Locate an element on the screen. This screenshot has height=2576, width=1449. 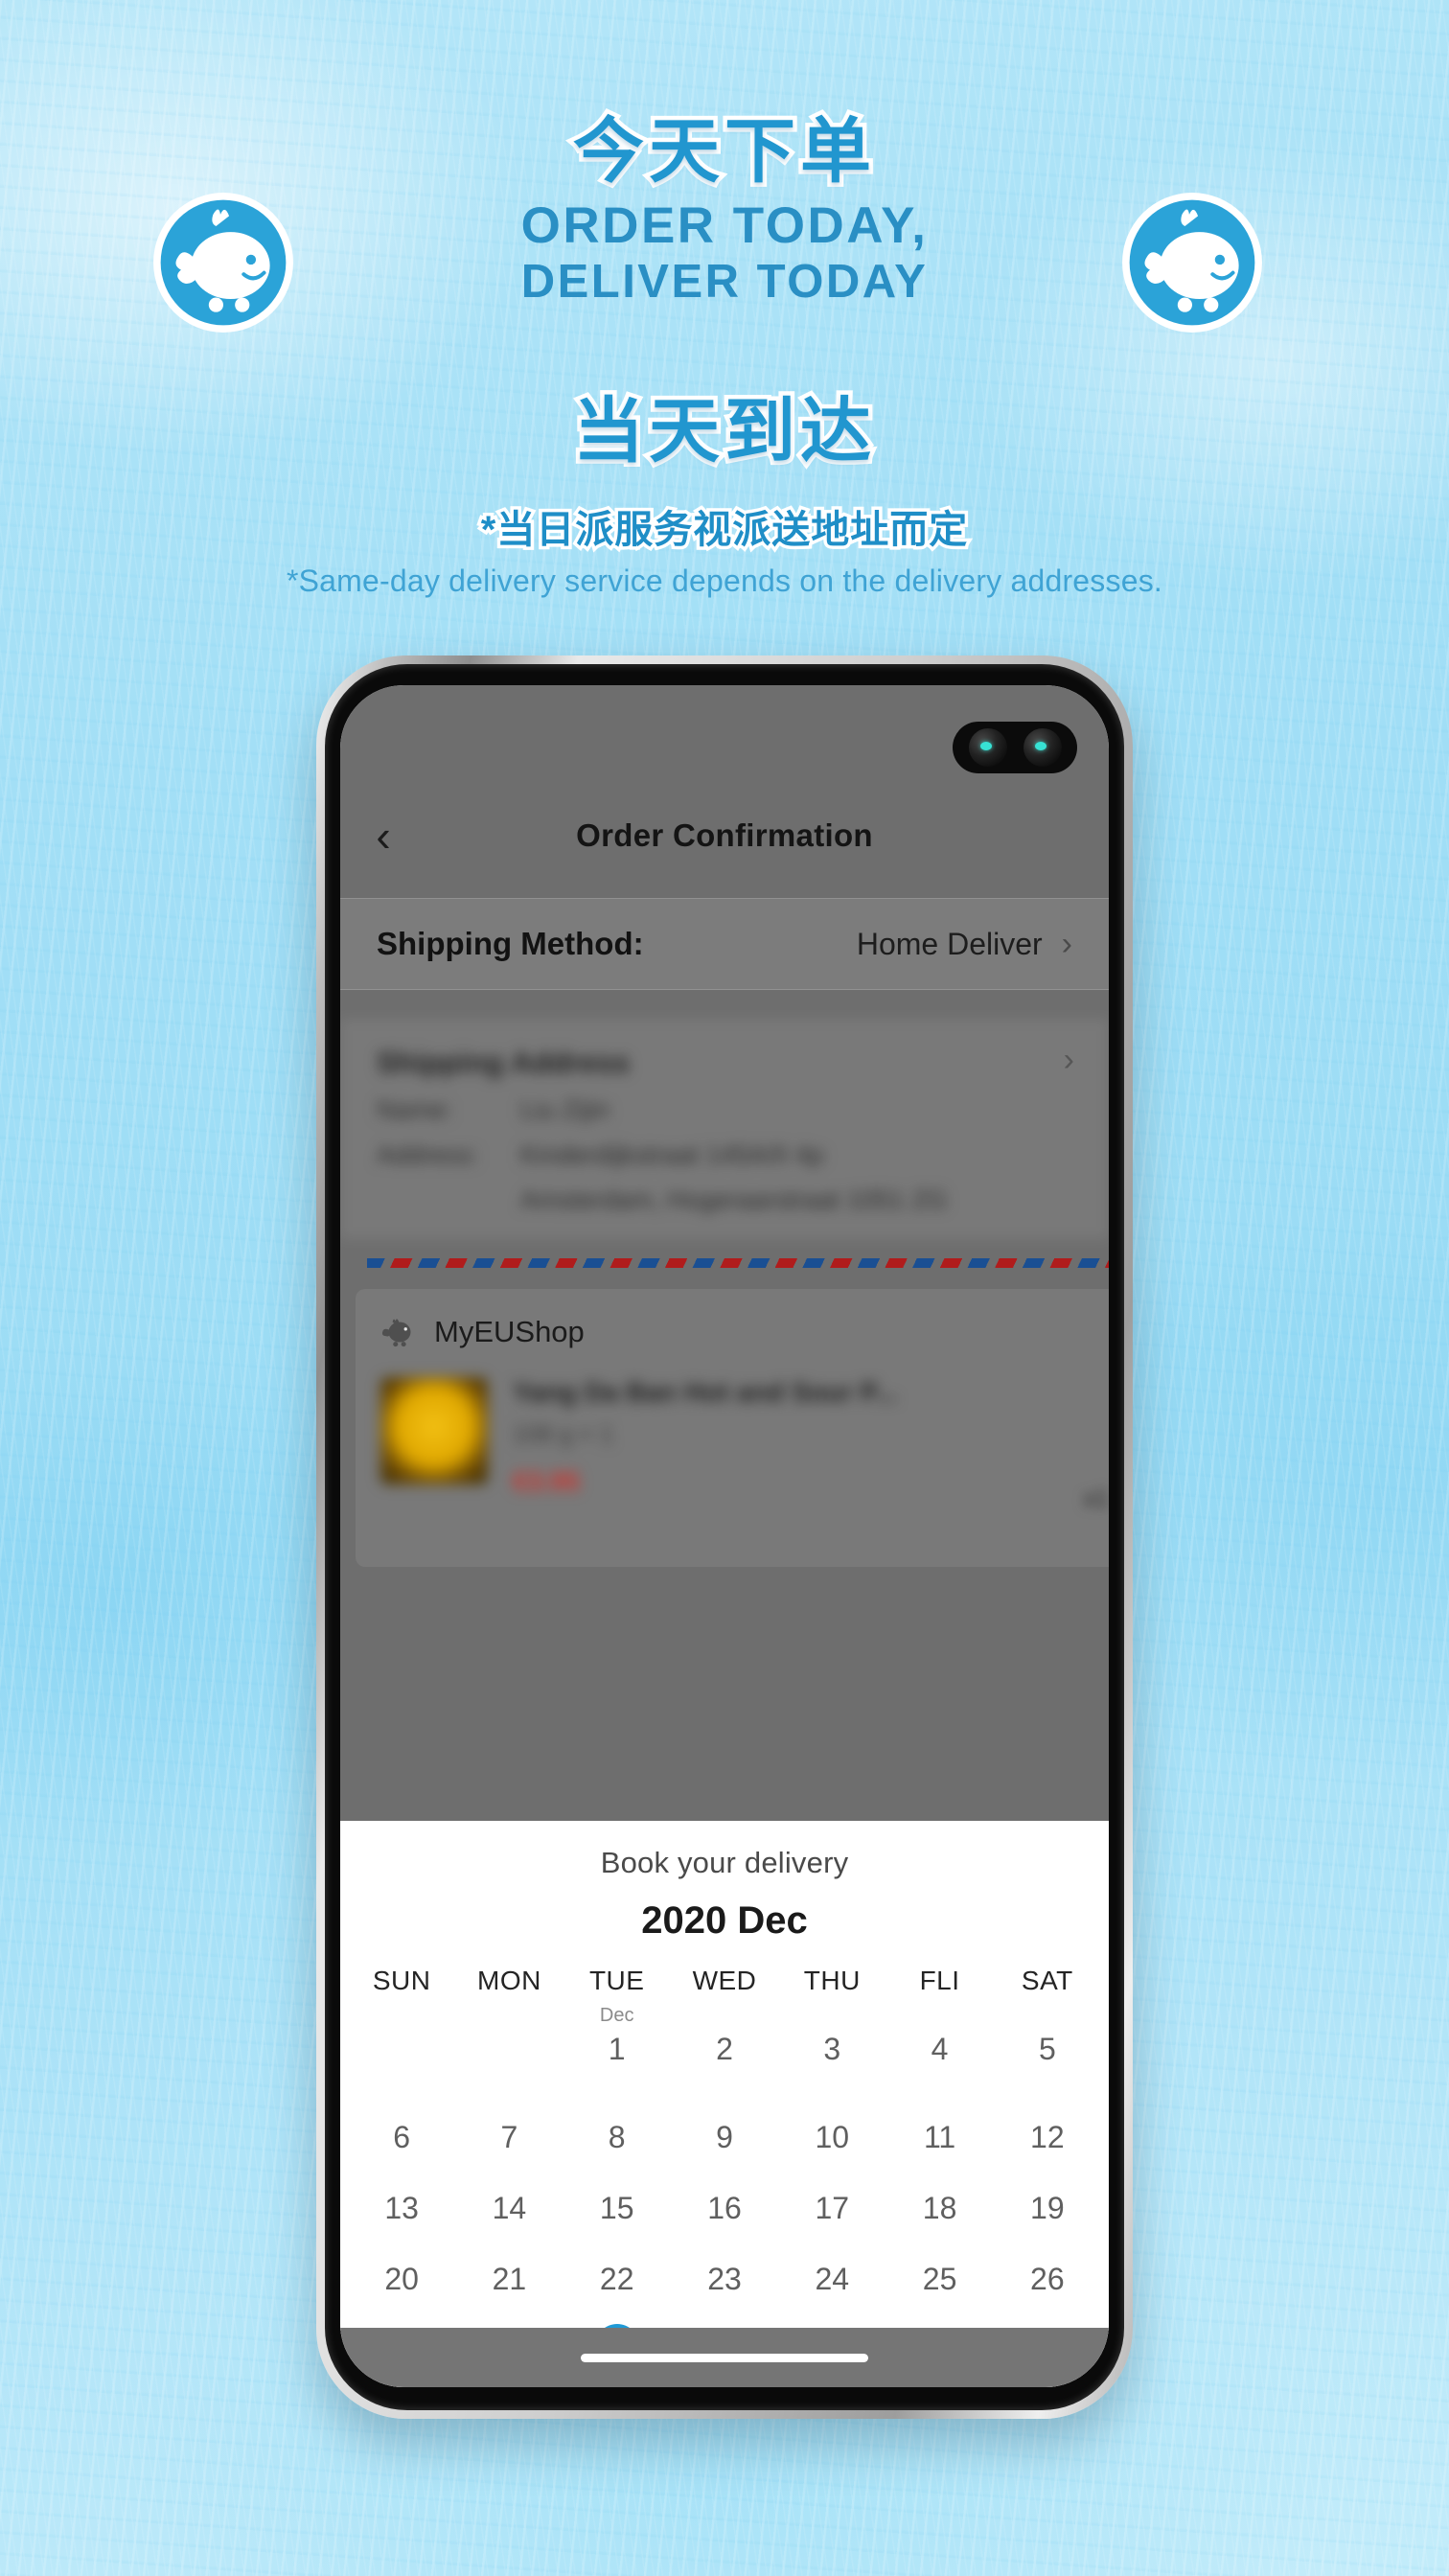
calendar-day-17: 17 is located at coordinates (832, 2196).